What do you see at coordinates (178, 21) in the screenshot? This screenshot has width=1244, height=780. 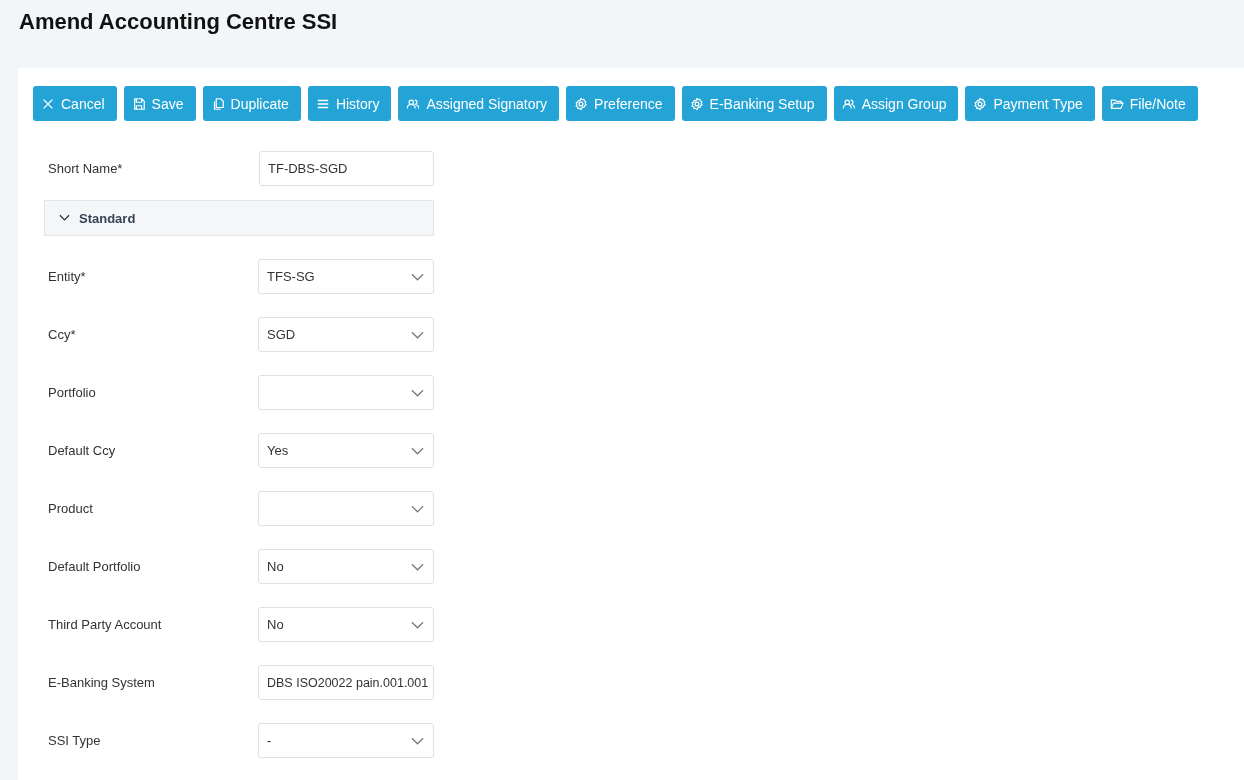 I see `page-title: Amend Accounting Centre SSI` at bounding box center [178, 21].